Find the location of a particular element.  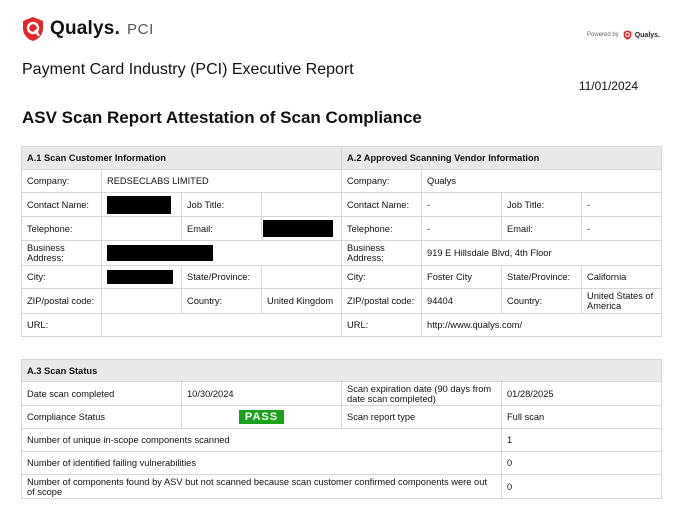

header: Qualys. PCI Powered by Qualys. is located at coordinates (340, 25).